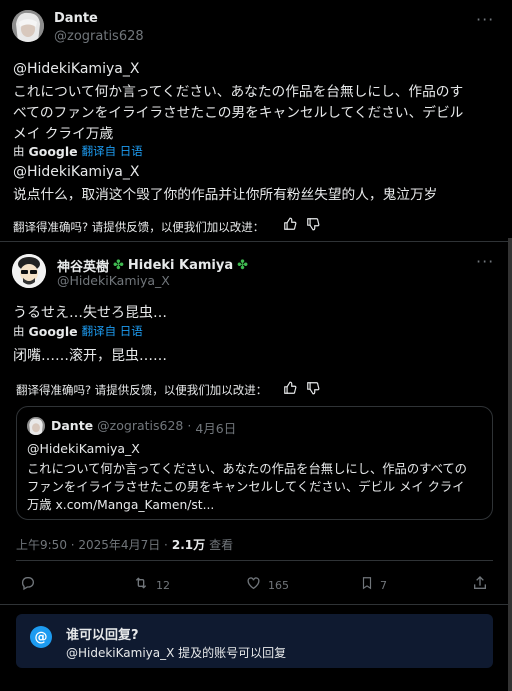 This screenshot has width=512, height=691. What do you see at coordinates (238, 92) in the screenshot?
I see `original-text-line-1: これについて何か言ってください、あなたの作品を台無しにし、作品のす` at bounding box center [238, 92].